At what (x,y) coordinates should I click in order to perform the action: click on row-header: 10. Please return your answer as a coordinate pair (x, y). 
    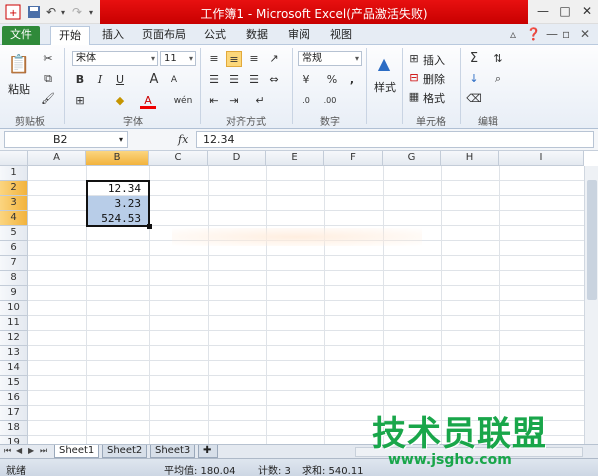
    Looking at the image, I should click on (14, 308).